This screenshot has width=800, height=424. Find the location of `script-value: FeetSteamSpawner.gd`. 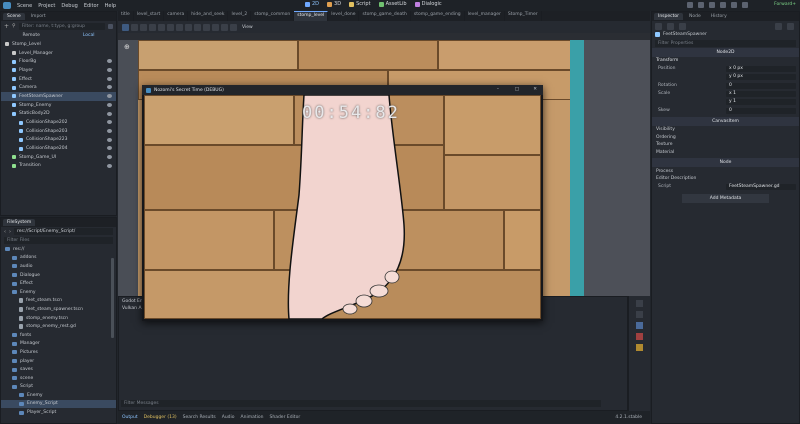

script-value: FeetSteamSpawner.gd is located at coordinates (761, 186).